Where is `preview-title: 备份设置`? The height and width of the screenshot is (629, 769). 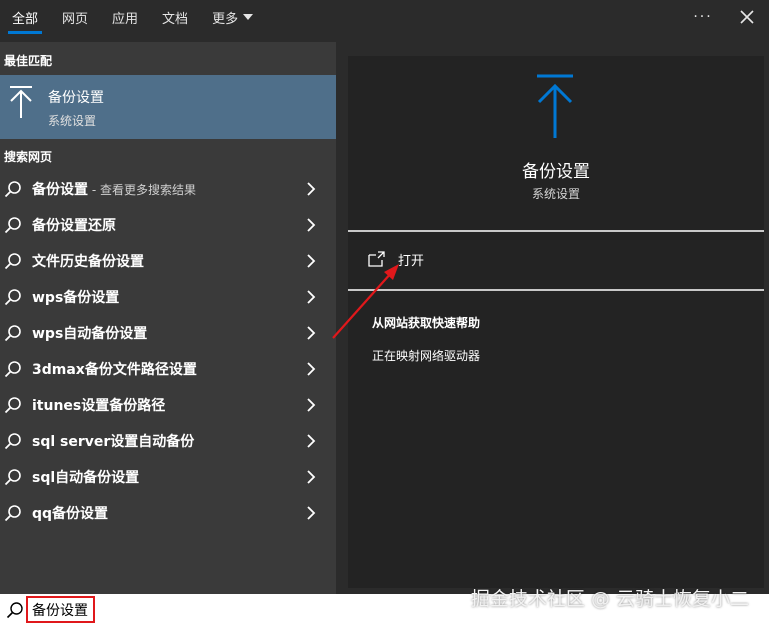
preview-title: 备份设置 is located at coordinates (556, 172).